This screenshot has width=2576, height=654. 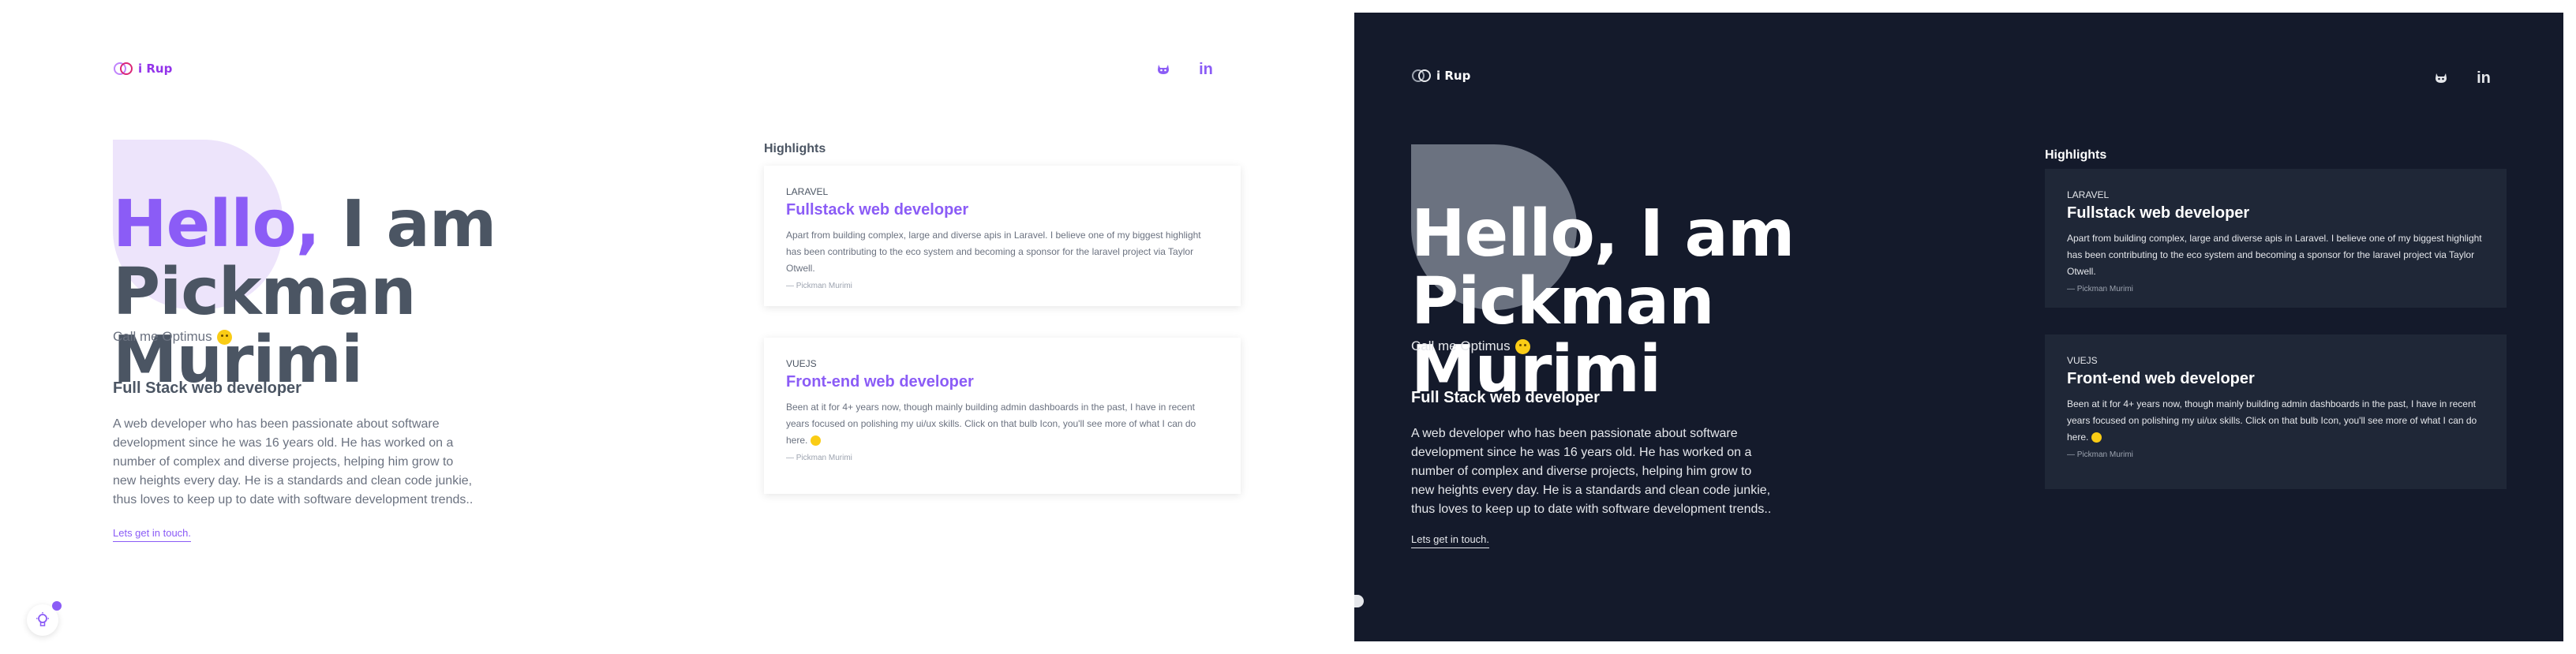 I want to click on theme-toggle-handle, so click(x=1359, y=601).